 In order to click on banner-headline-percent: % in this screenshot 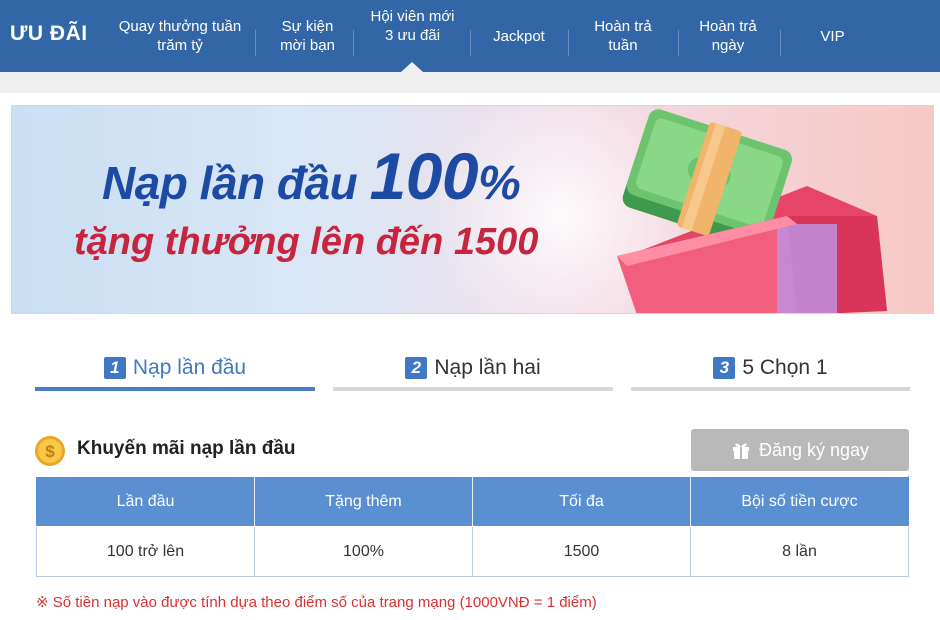, I will do `click(499, 183)`.